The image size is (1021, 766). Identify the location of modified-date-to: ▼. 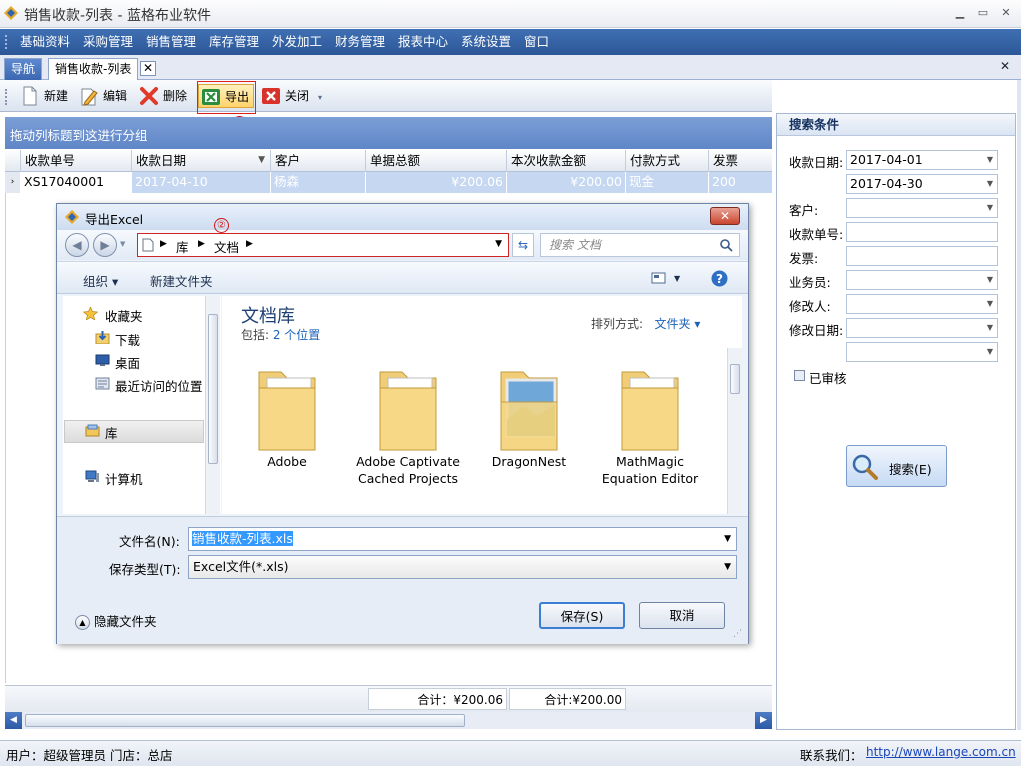
(922, 352).